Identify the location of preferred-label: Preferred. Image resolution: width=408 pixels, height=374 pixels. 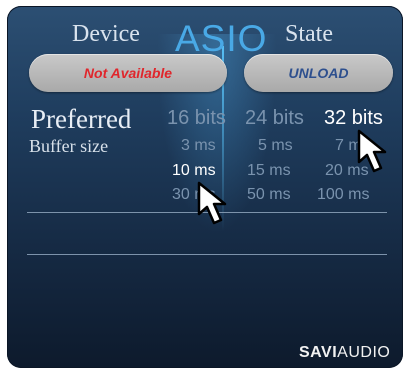
(81, 119).